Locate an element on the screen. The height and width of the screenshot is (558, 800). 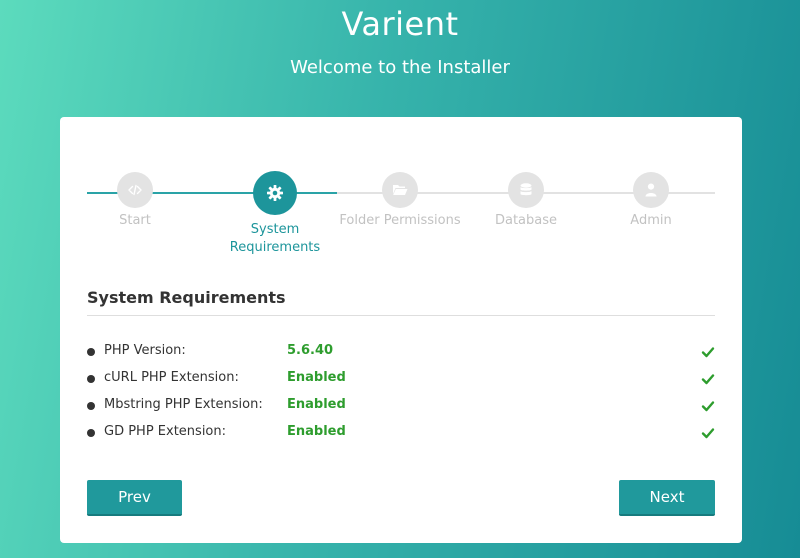
section-divider is located at coordinates (401, 315).